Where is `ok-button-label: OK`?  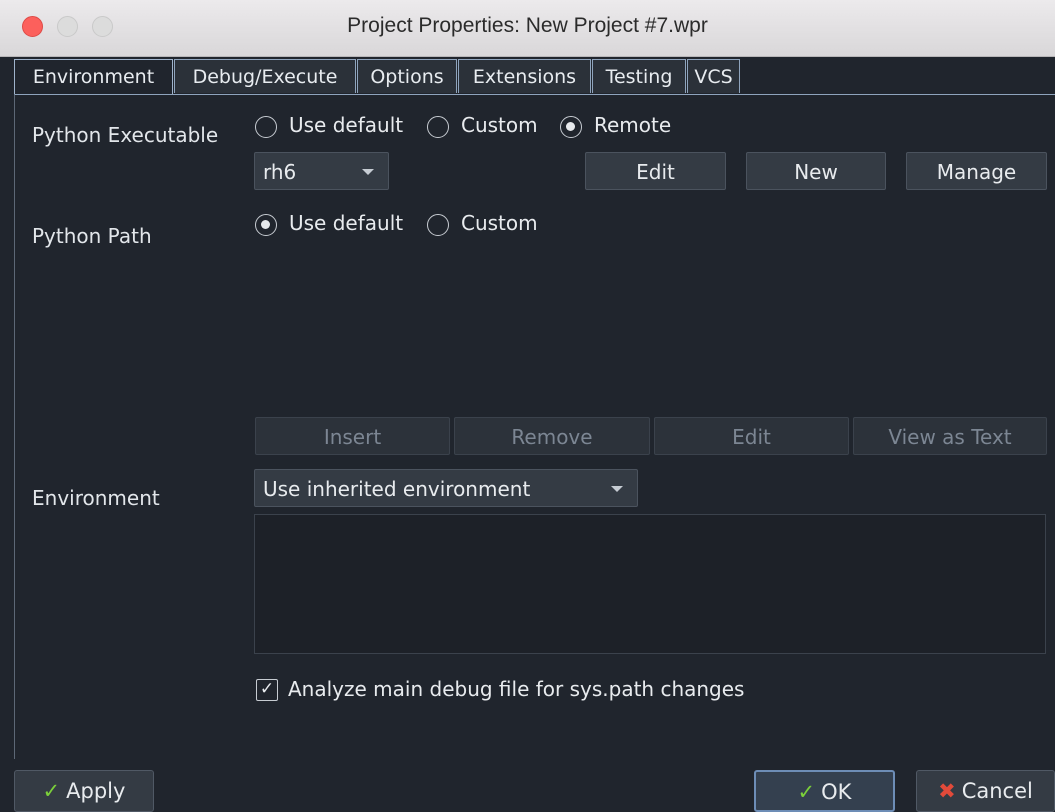
ok-button-label: OK is located at coordinates (836, 792).